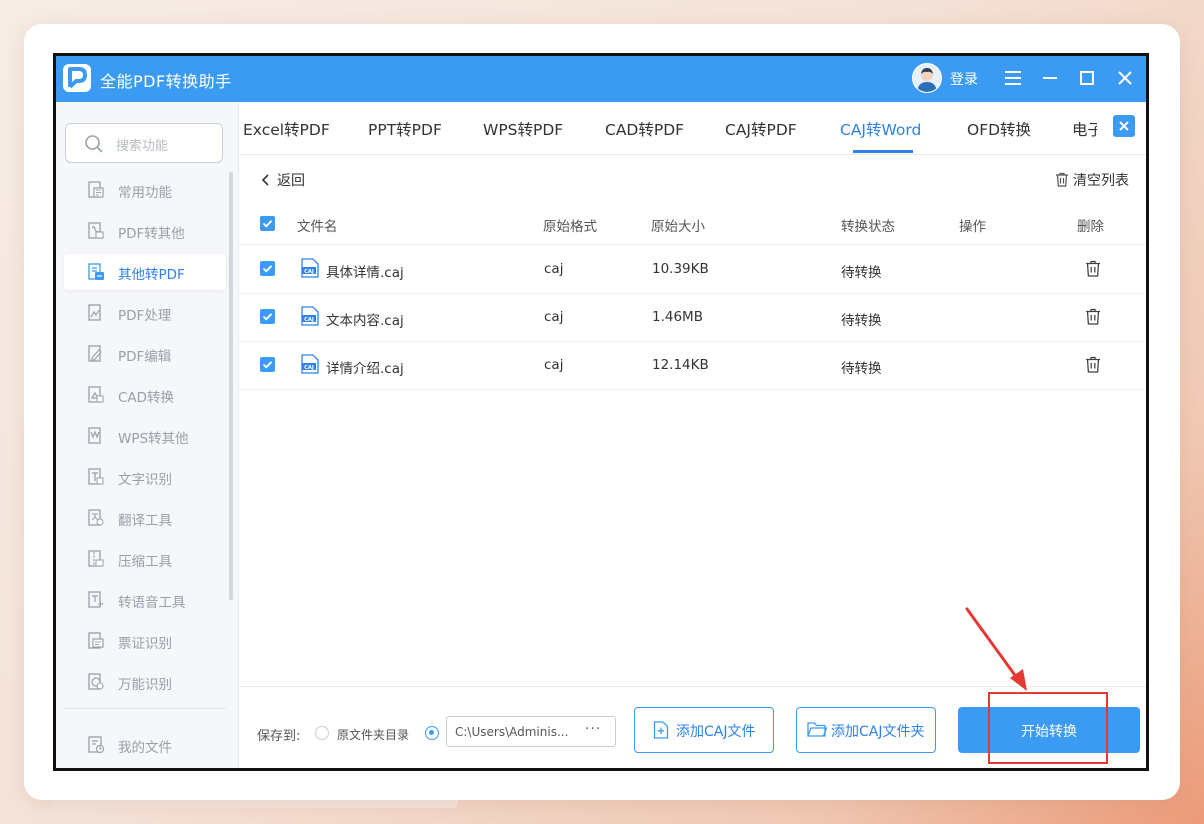 The image size is (1204, 824). Describe the element at coordinates (1125, 78) in the screenshot. I see `close-icon` at that location.